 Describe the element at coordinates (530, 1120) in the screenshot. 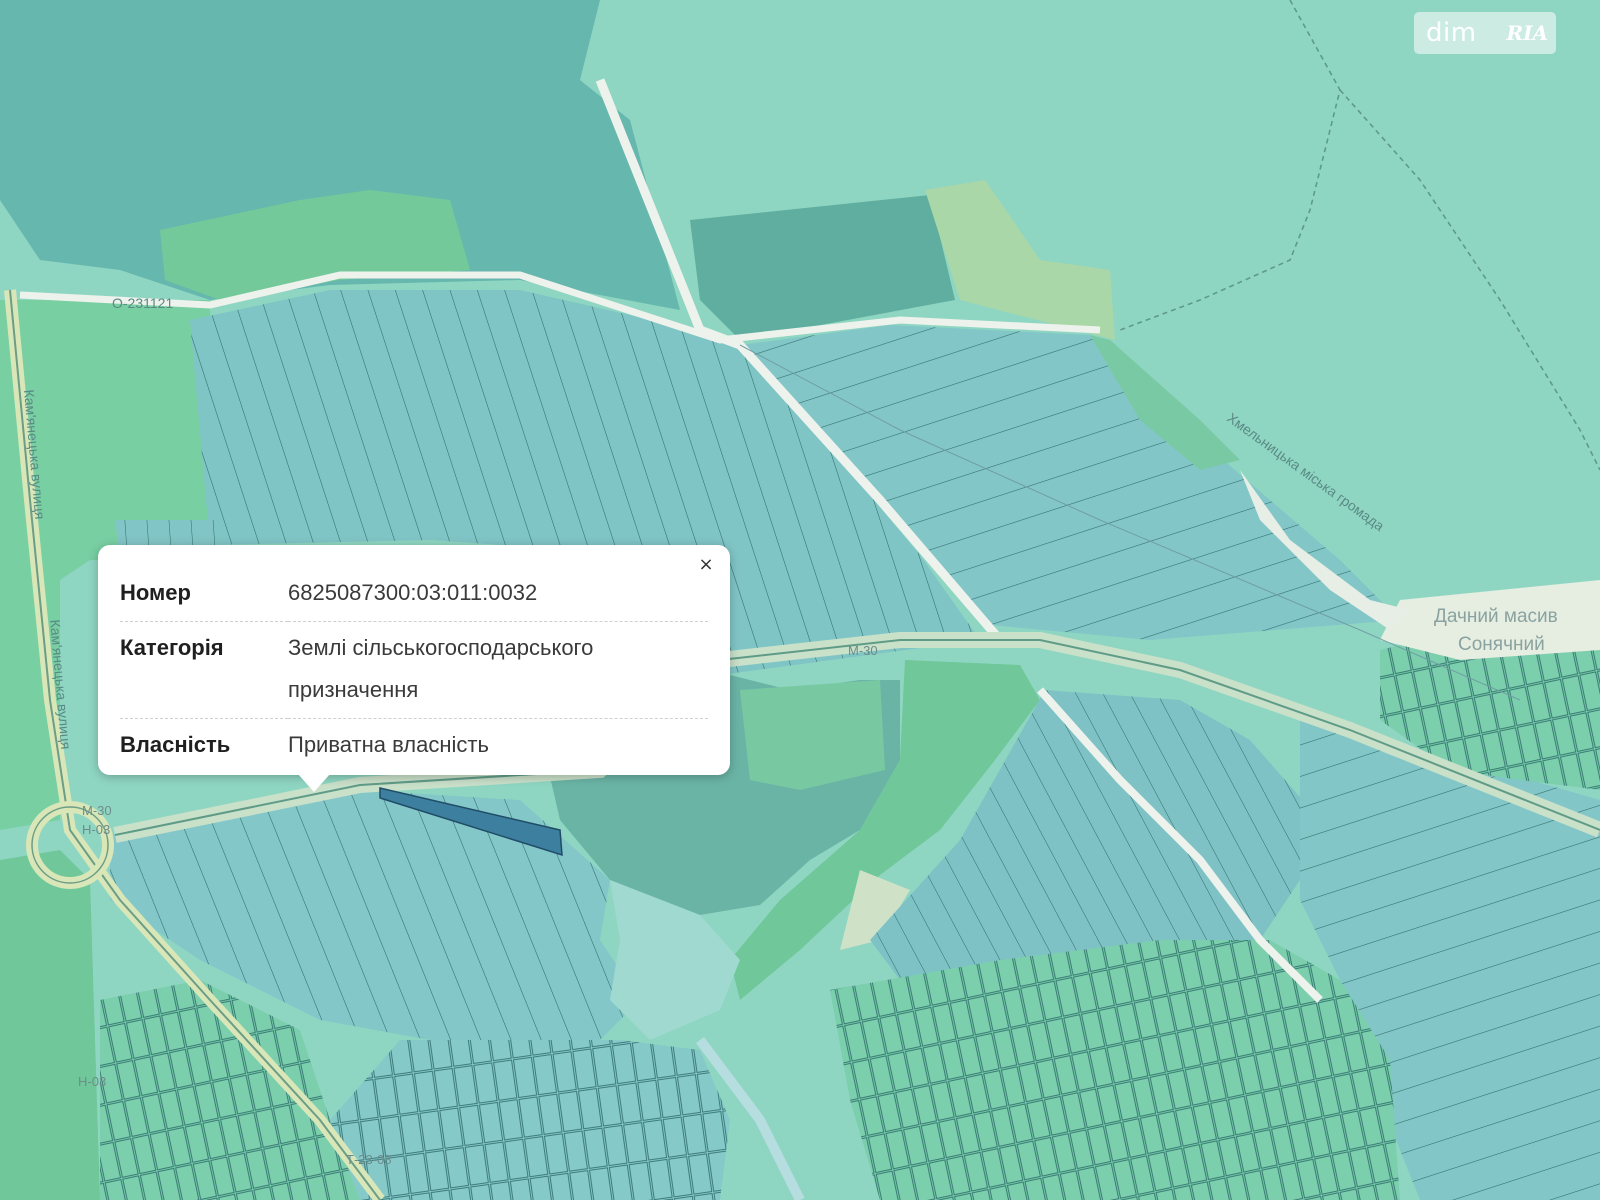

I see `industrial-parcels-south` at that location.